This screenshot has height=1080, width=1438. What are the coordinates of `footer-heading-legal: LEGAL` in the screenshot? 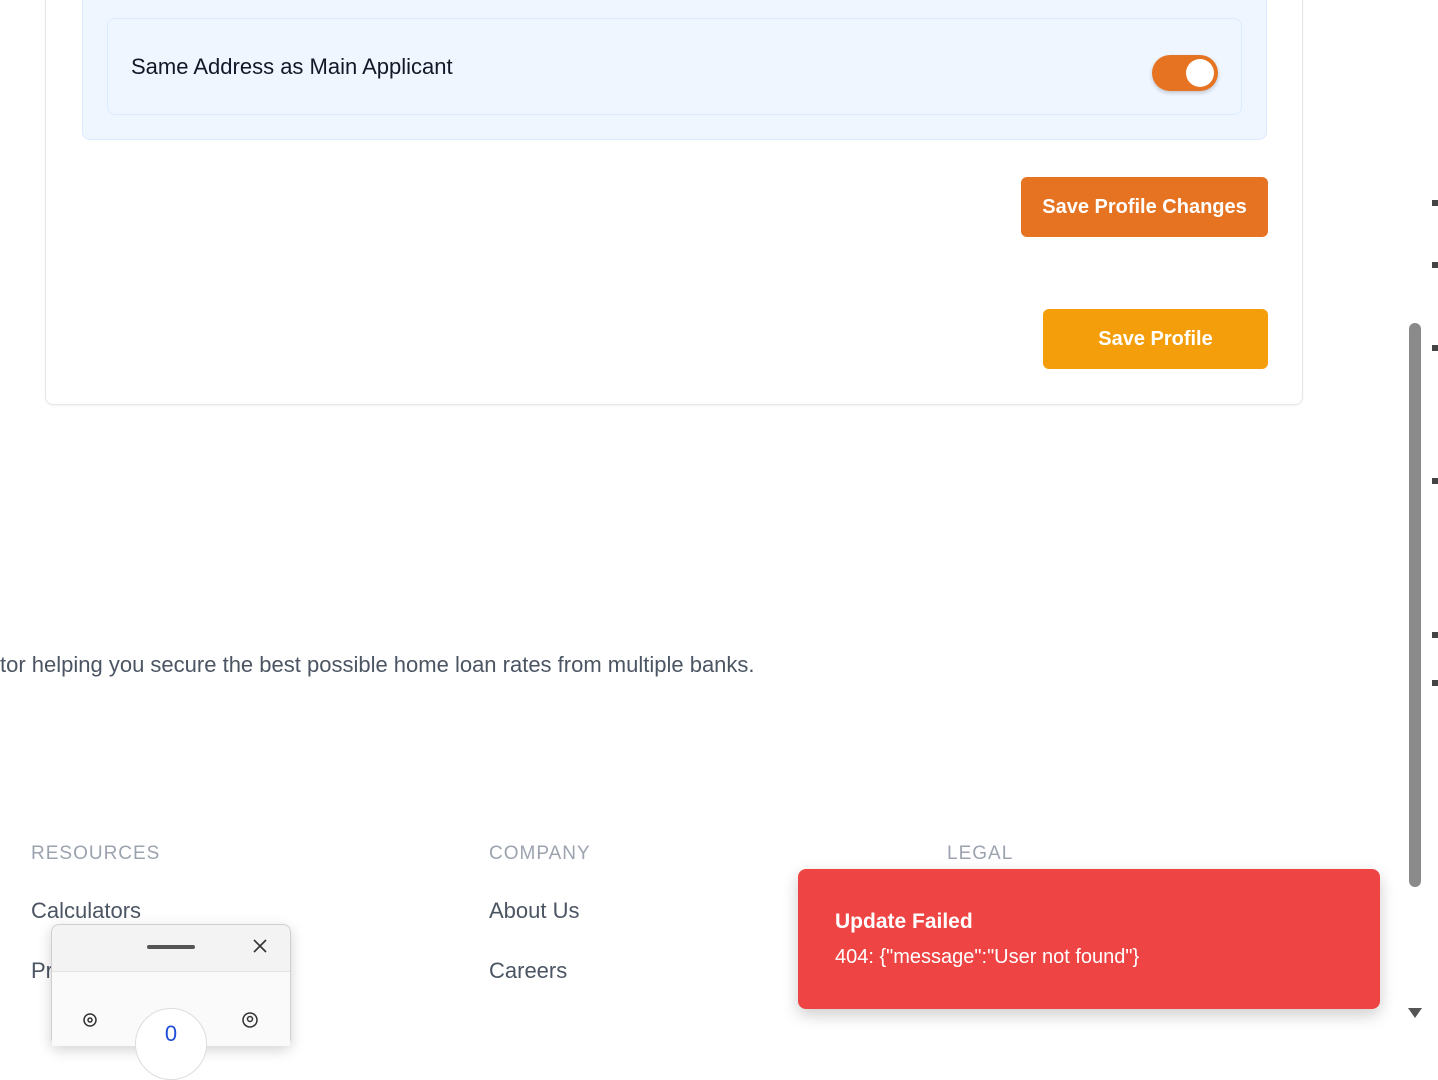 It's located at (980, 853).